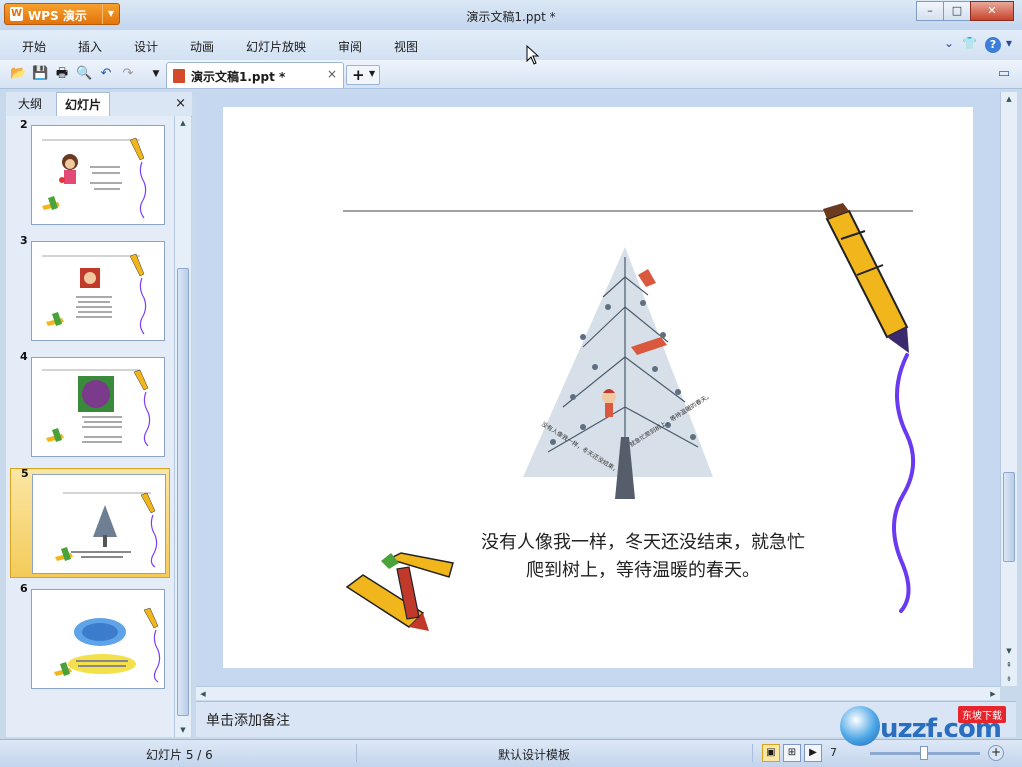  I want to click on slideshow-view-icon: ▶, so click(813, 753).